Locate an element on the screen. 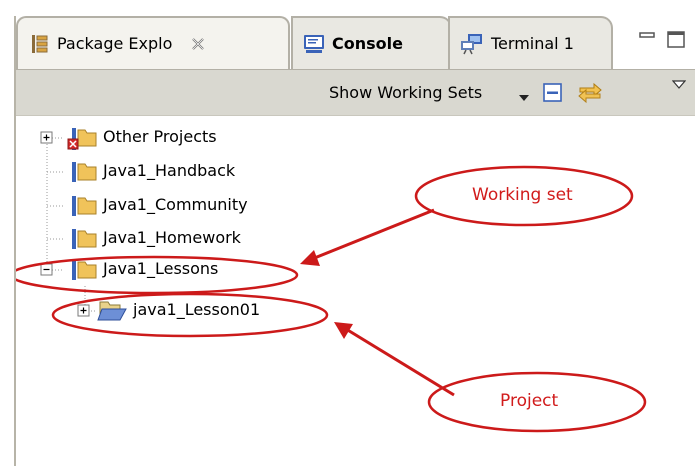  tab-terminal-label: Terminal 1 is located at coordinates (532, 43).